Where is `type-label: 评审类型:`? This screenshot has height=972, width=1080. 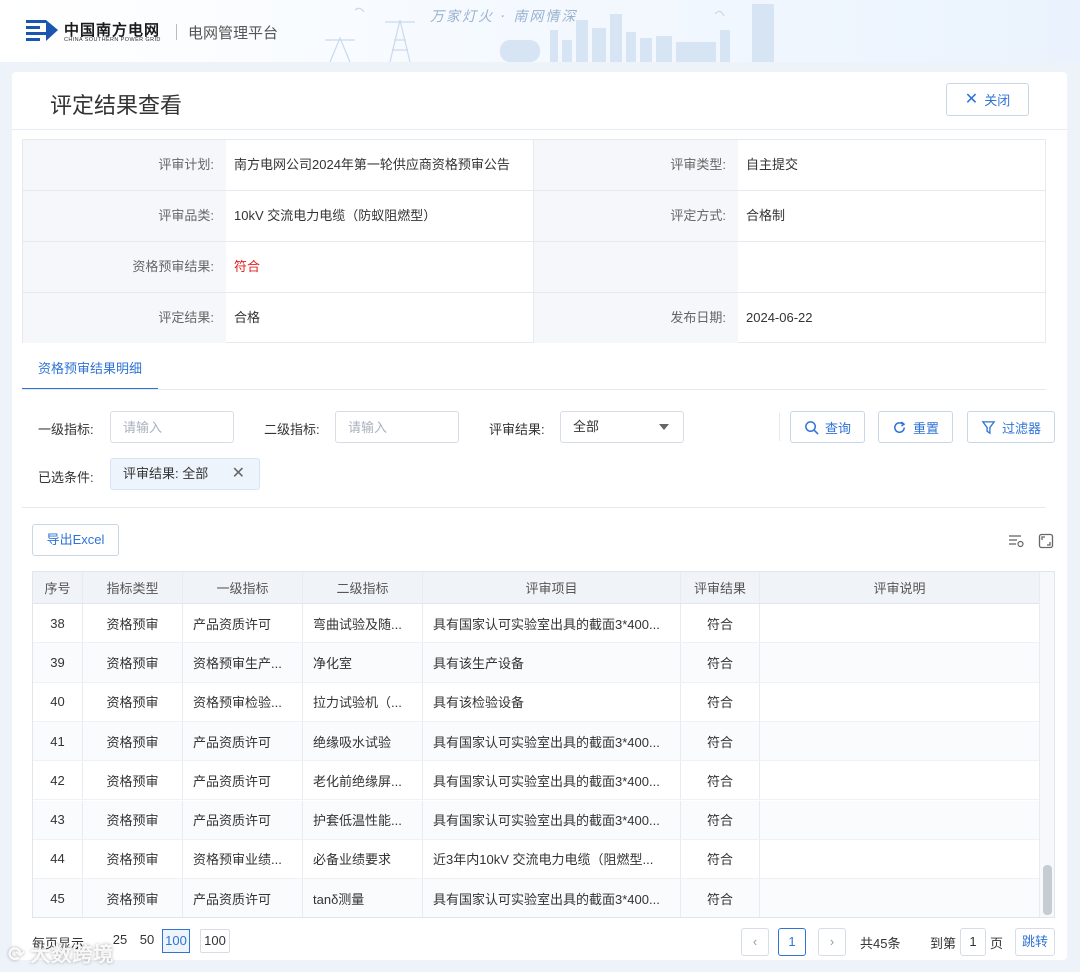
type-label: 评审类型: is located at coordinates (636, 165).